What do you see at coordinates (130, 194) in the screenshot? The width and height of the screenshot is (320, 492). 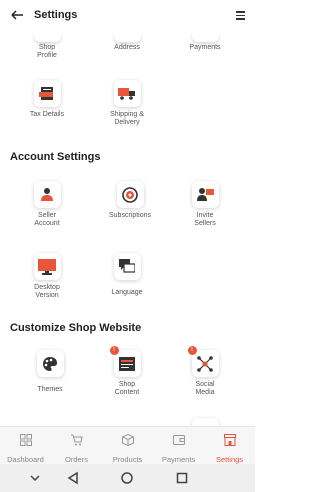 I see `subscriptions-icon` at bounding box center [130, 194].